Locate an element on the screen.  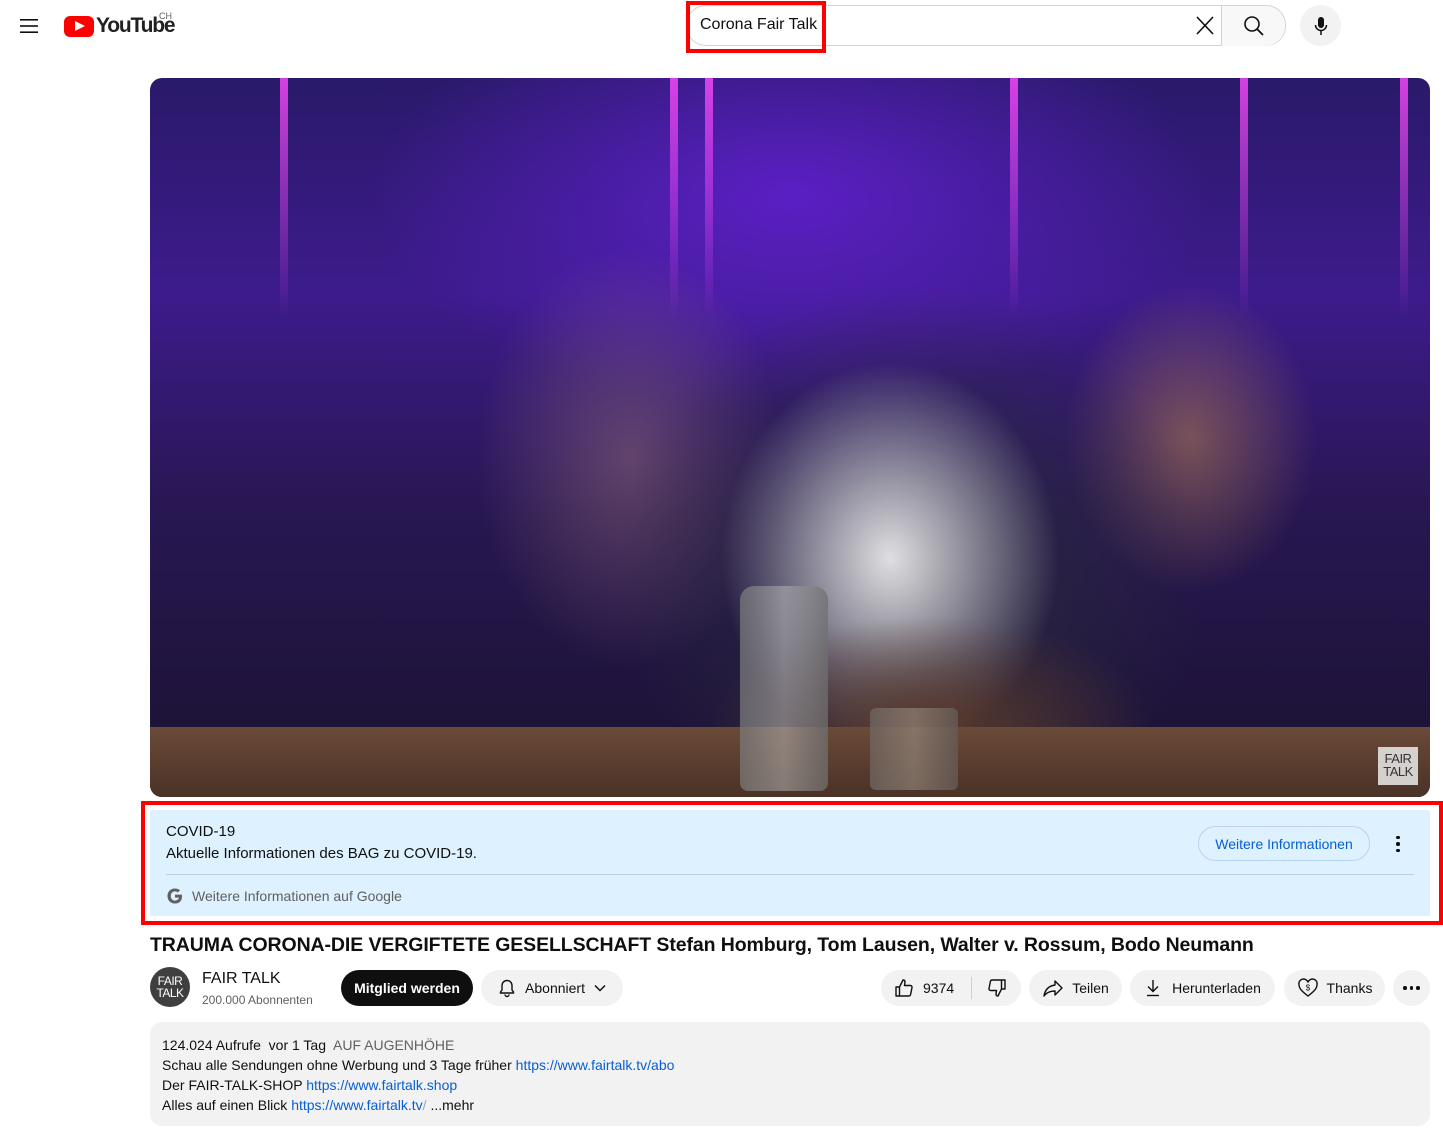
download-icon is located at coordinates (1153, 988).